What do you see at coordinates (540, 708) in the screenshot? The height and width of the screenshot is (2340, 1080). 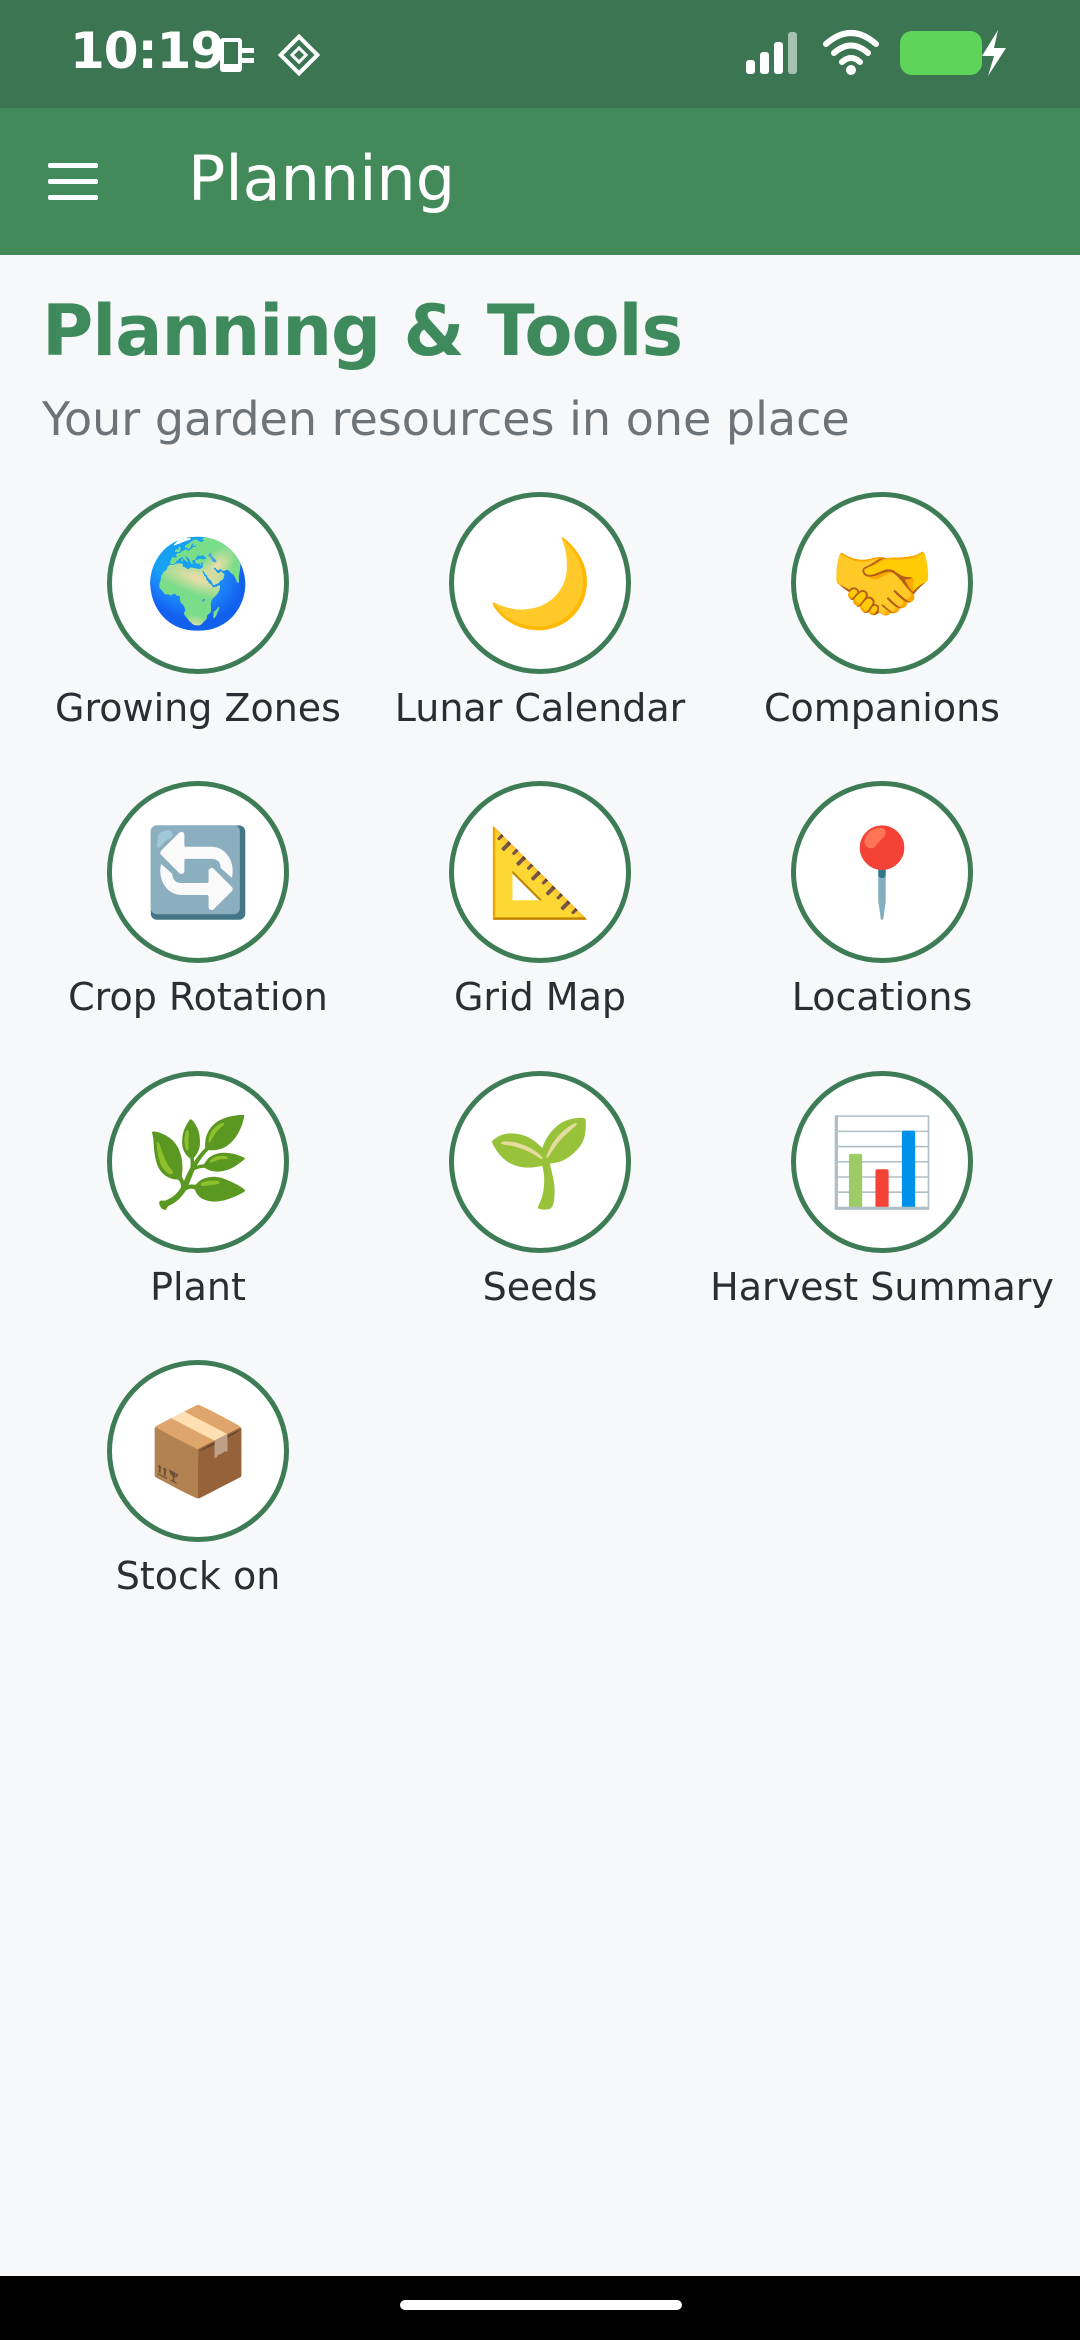 I see `tool-label: Lunar Calendar` at bounding box center [540, 708].